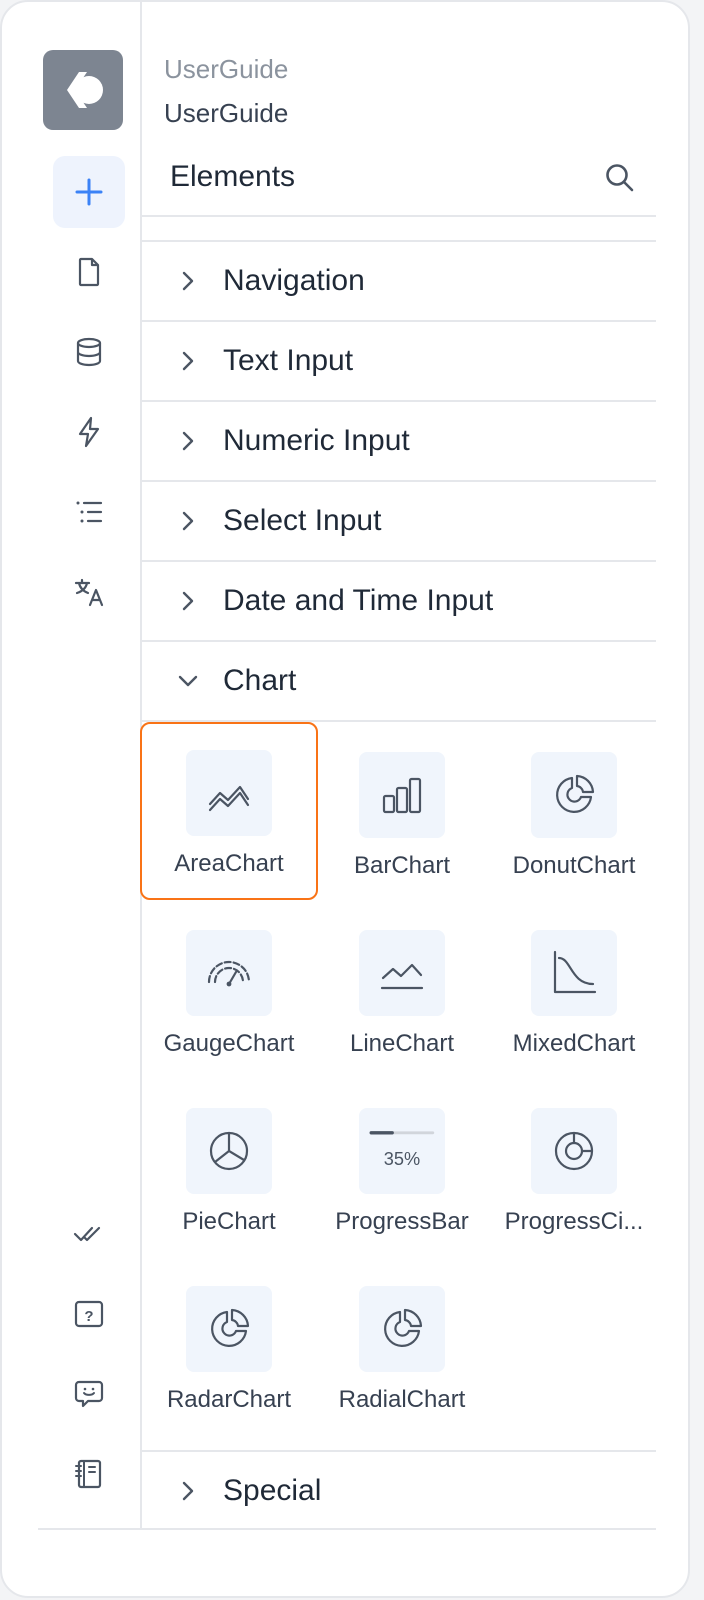  I want to click on app-name: UserGuide, so click(226, 69).